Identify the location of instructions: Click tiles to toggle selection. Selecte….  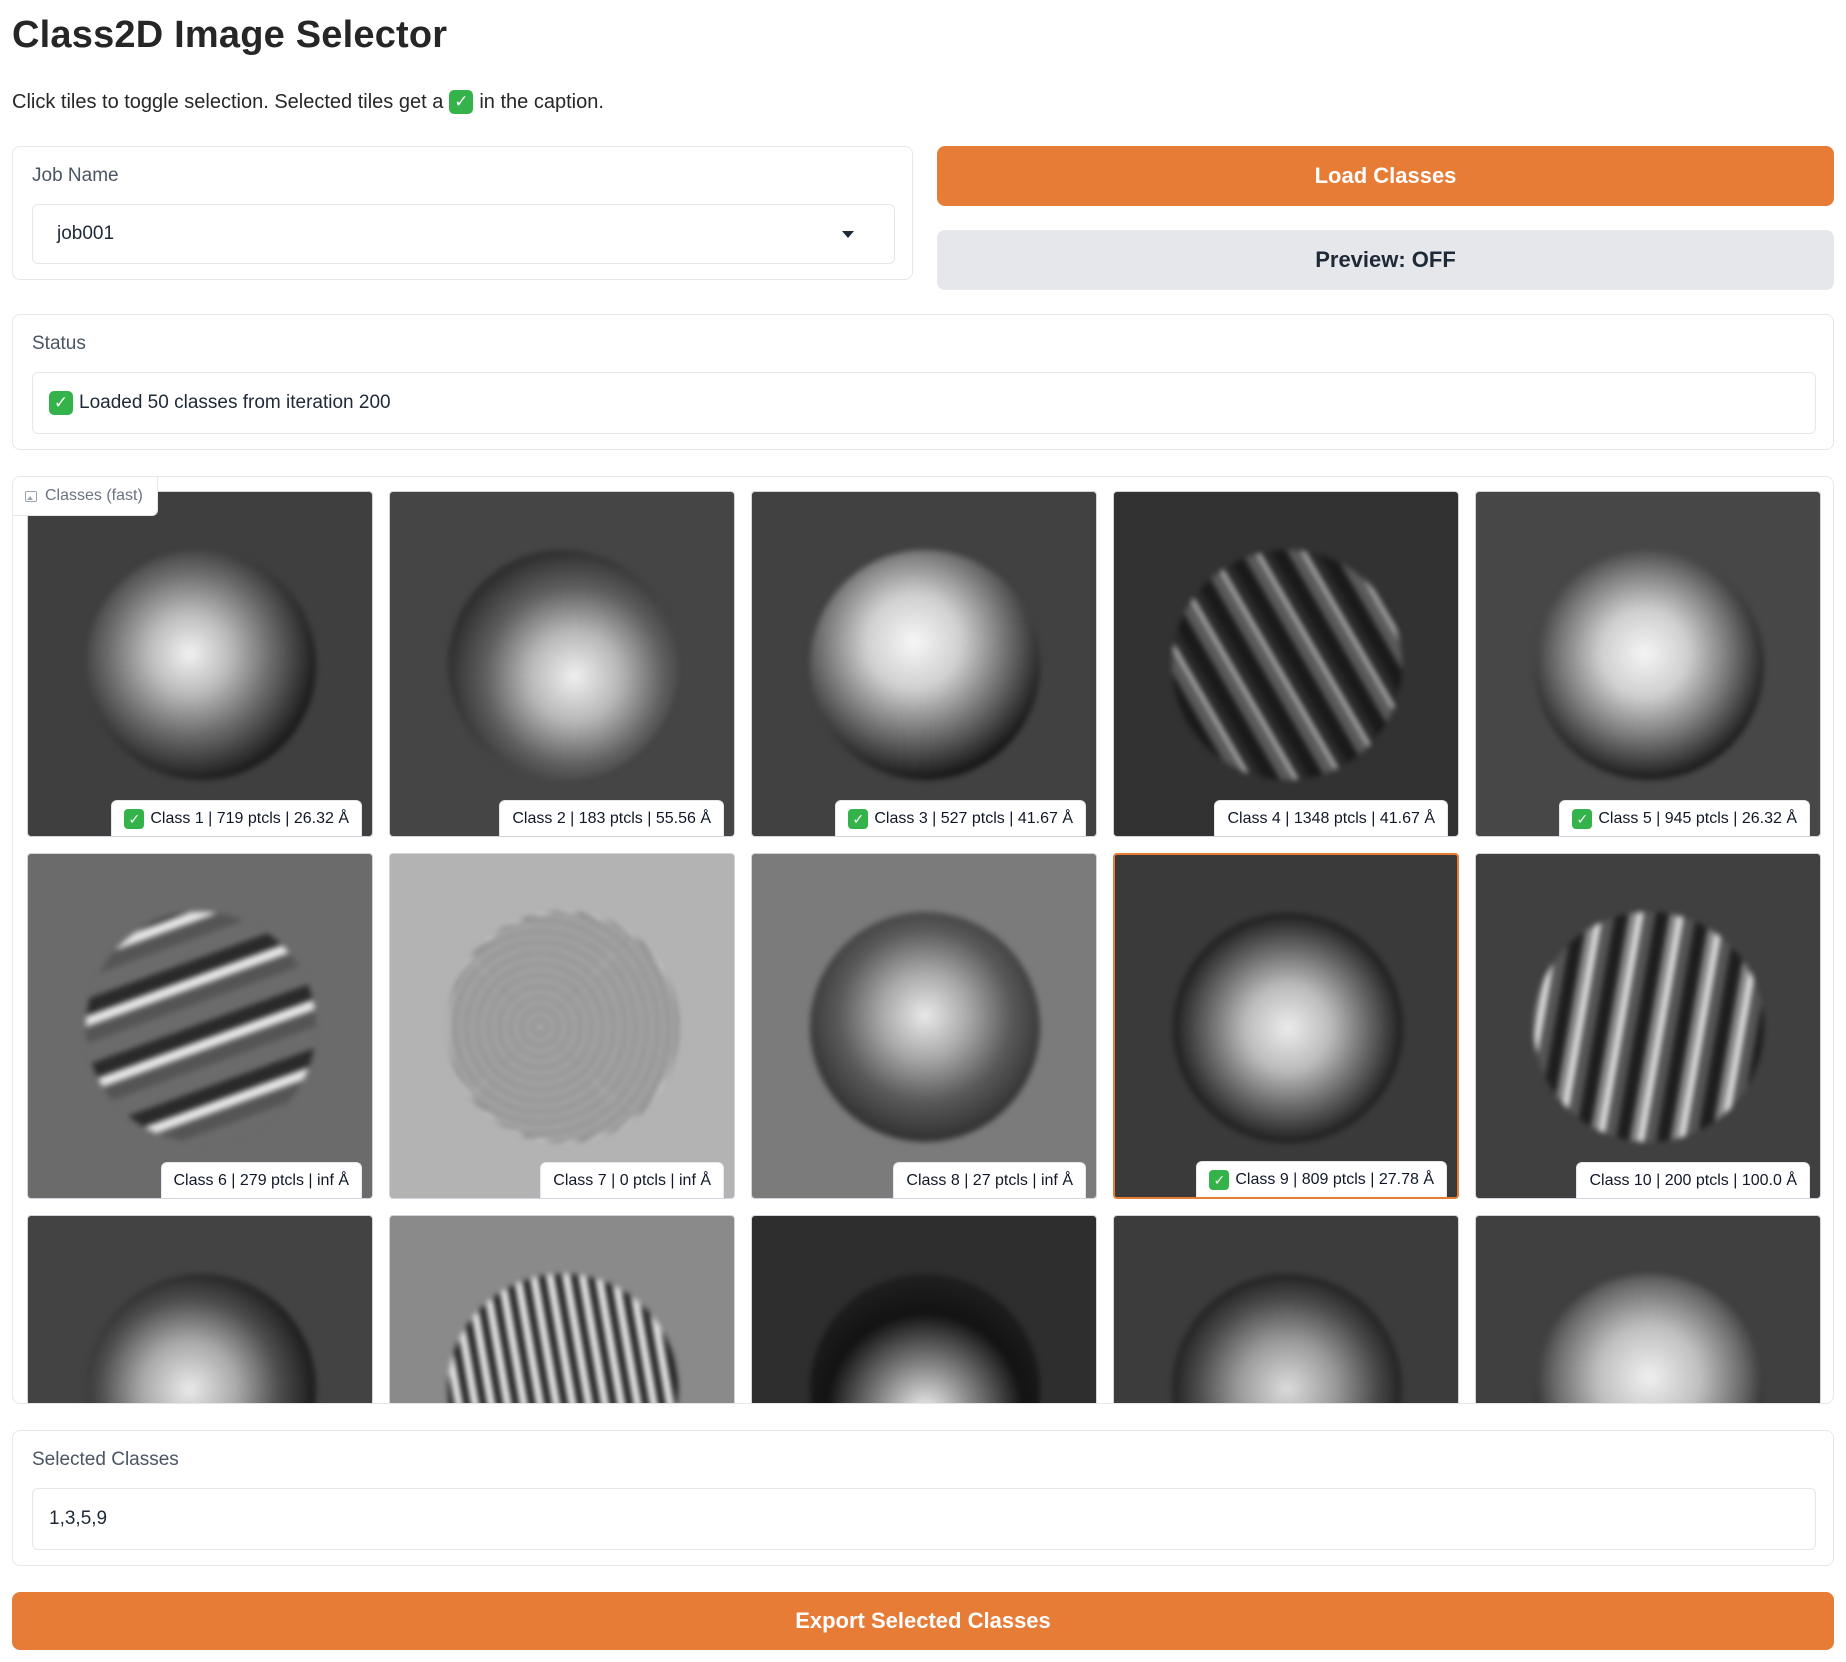
(308, 102).